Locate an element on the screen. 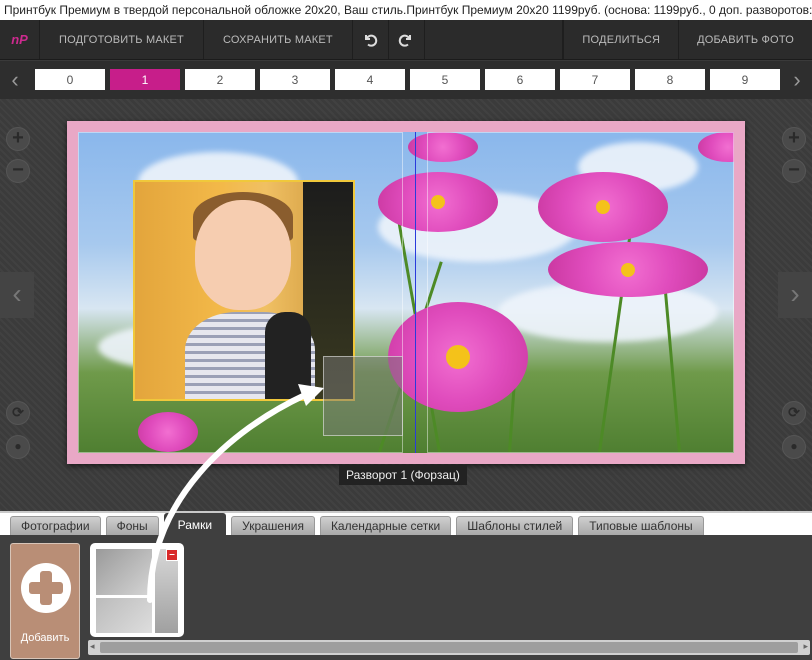  rotate-left-icon: ⟳ is located at coordinates (18, 413).